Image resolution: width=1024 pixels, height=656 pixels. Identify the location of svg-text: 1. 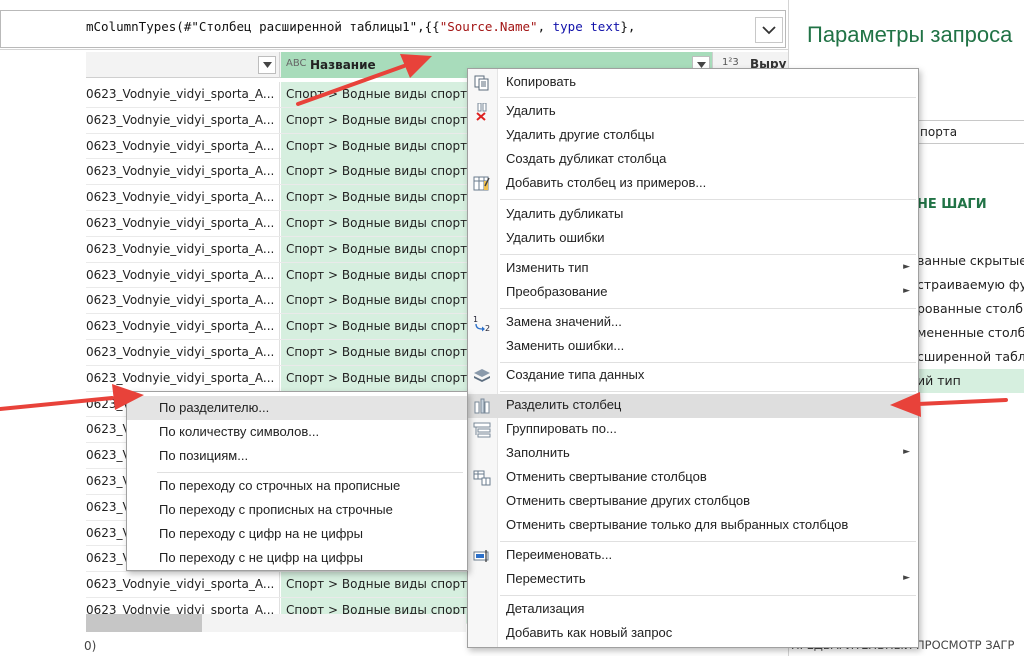
(475, 319).